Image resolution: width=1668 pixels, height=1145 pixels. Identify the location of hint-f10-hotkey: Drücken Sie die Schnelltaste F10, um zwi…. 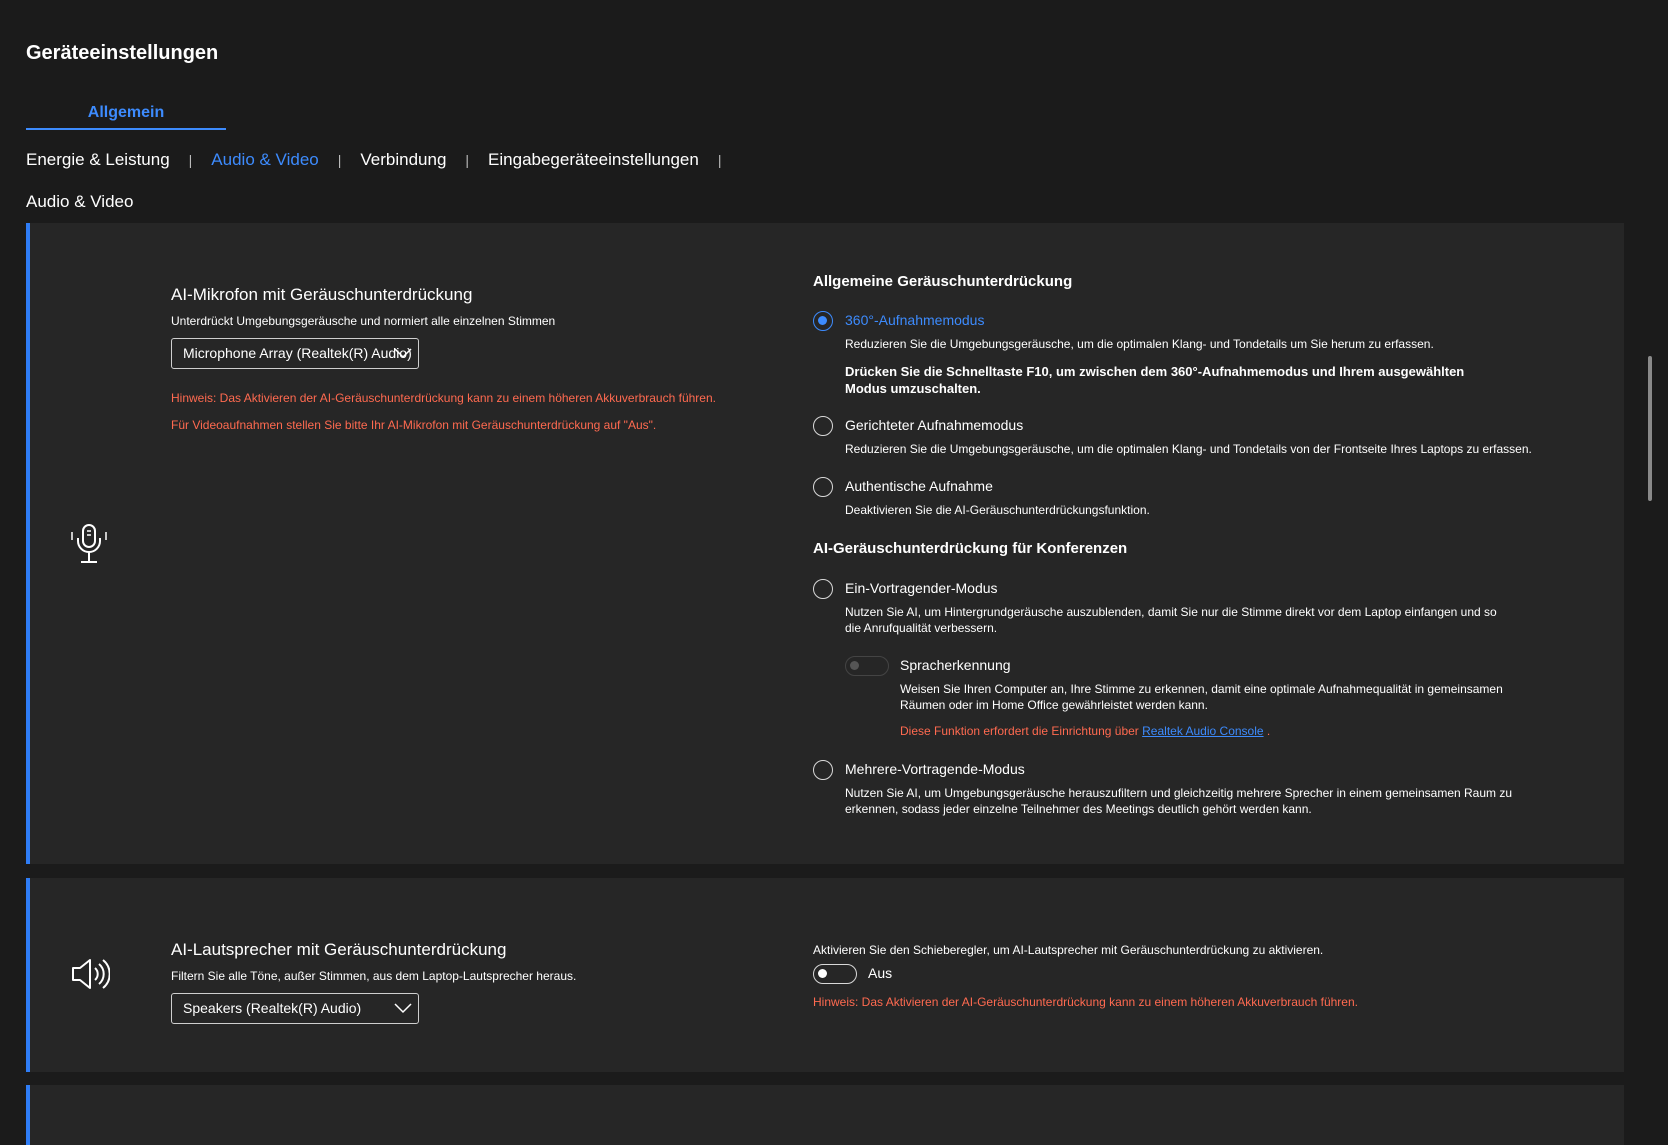
(1155, 380).